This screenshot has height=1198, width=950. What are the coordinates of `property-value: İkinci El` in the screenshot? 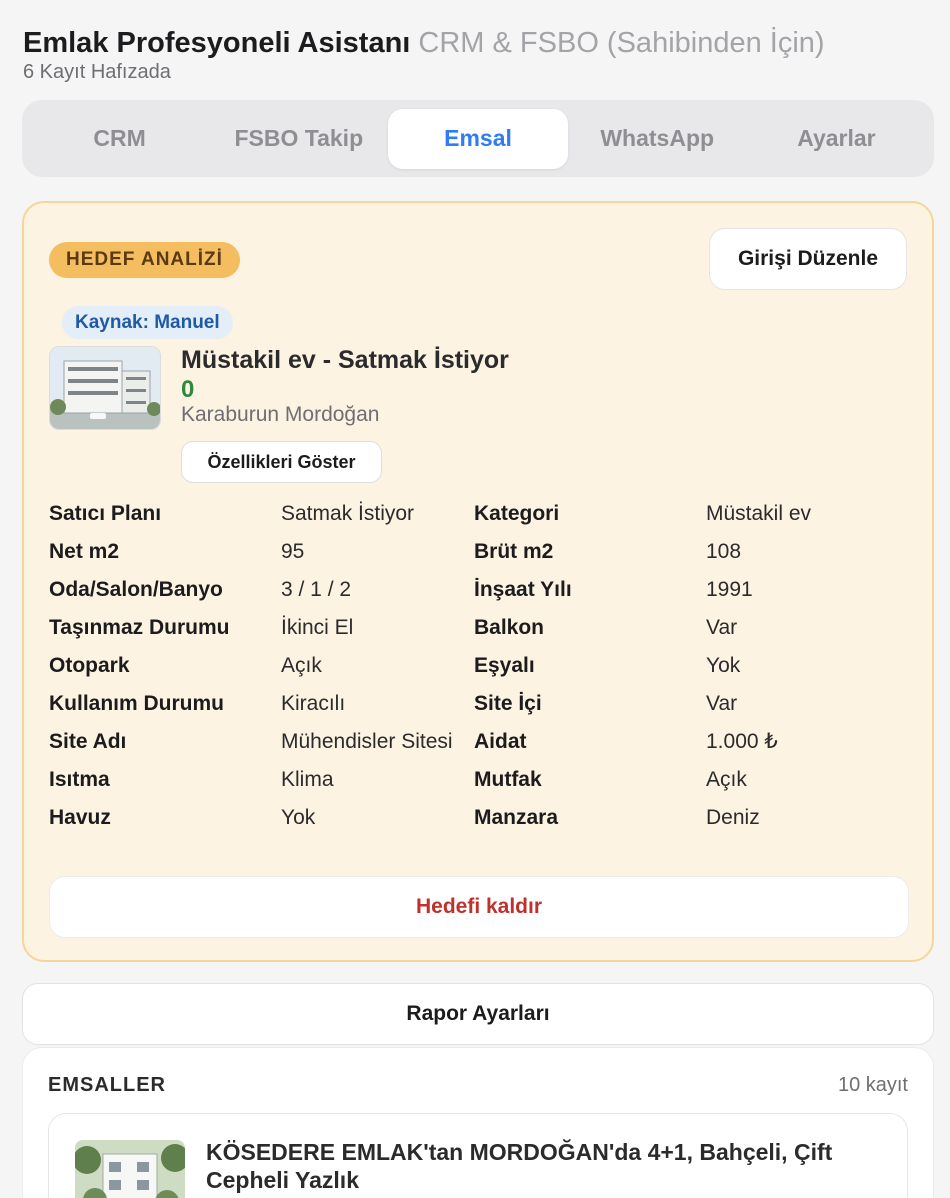 It's located at (317, 627).